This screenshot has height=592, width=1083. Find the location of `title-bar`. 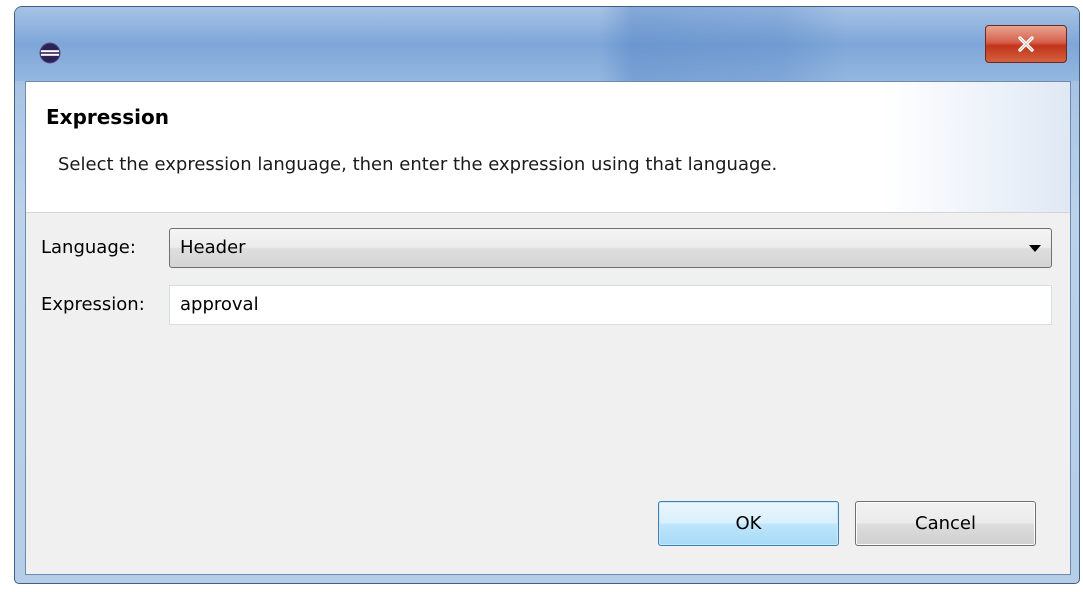

title-bar is located at coordinates (547, 44).